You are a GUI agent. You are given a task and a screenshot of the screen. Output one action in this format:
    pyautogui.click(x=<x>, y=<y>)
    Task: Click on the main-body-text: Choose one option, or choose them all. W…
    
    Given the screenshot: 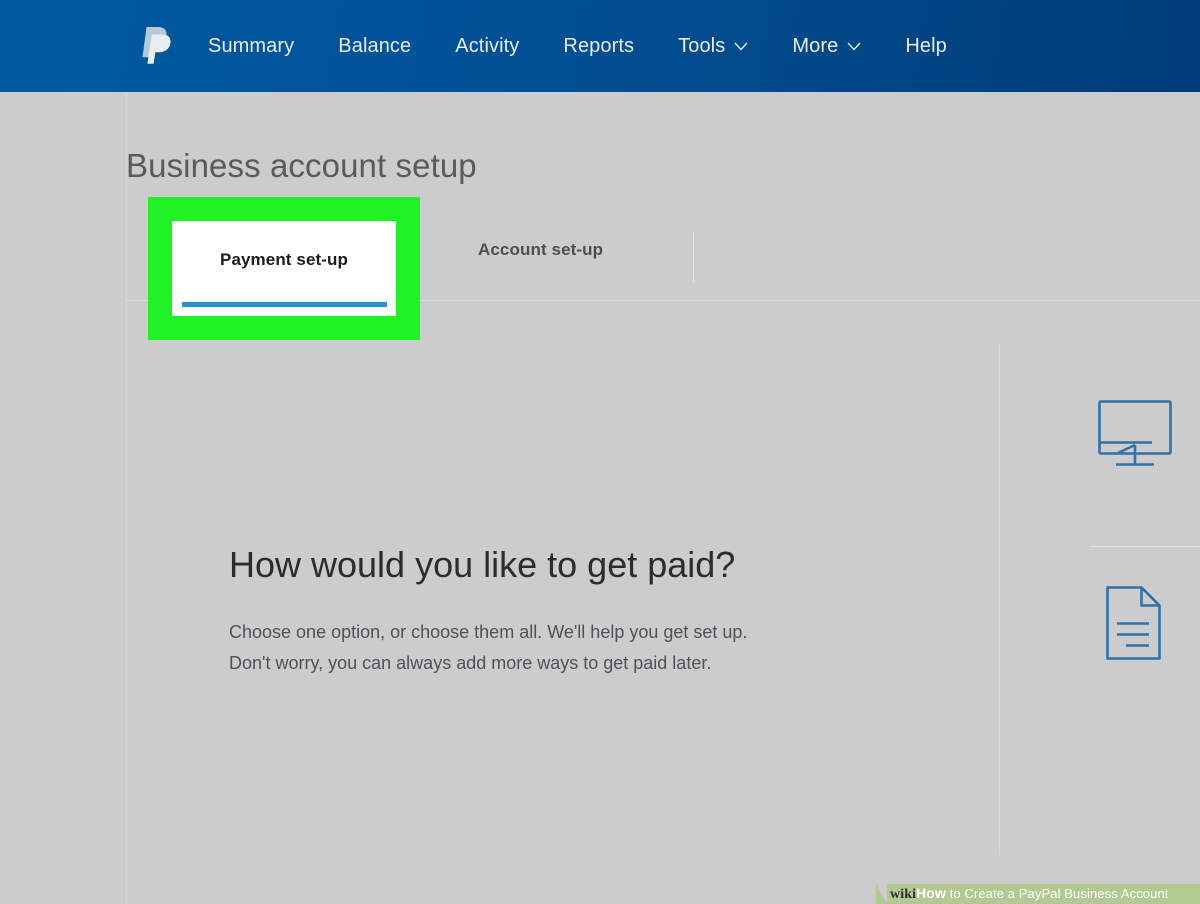 What is the action you would take?
    pyautogui.click(x=488, y=648)
    